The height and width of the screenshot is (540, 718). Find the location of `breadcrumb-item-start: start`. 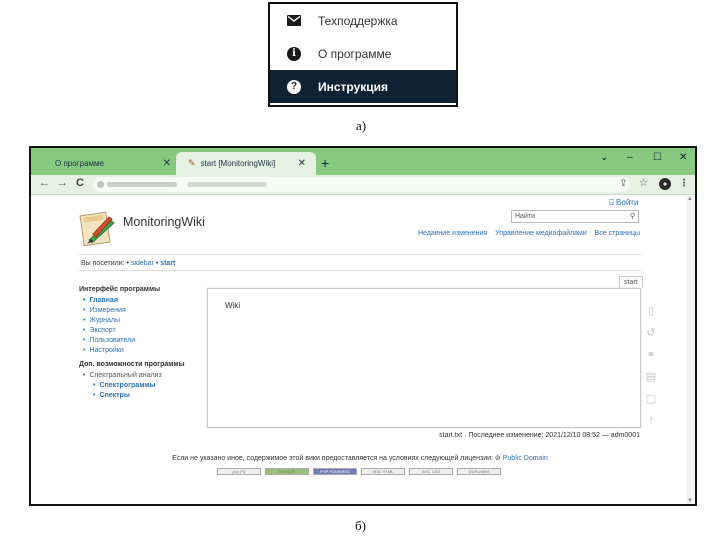

breadcrumb-item-start: start is located at coordinates (167, 263).